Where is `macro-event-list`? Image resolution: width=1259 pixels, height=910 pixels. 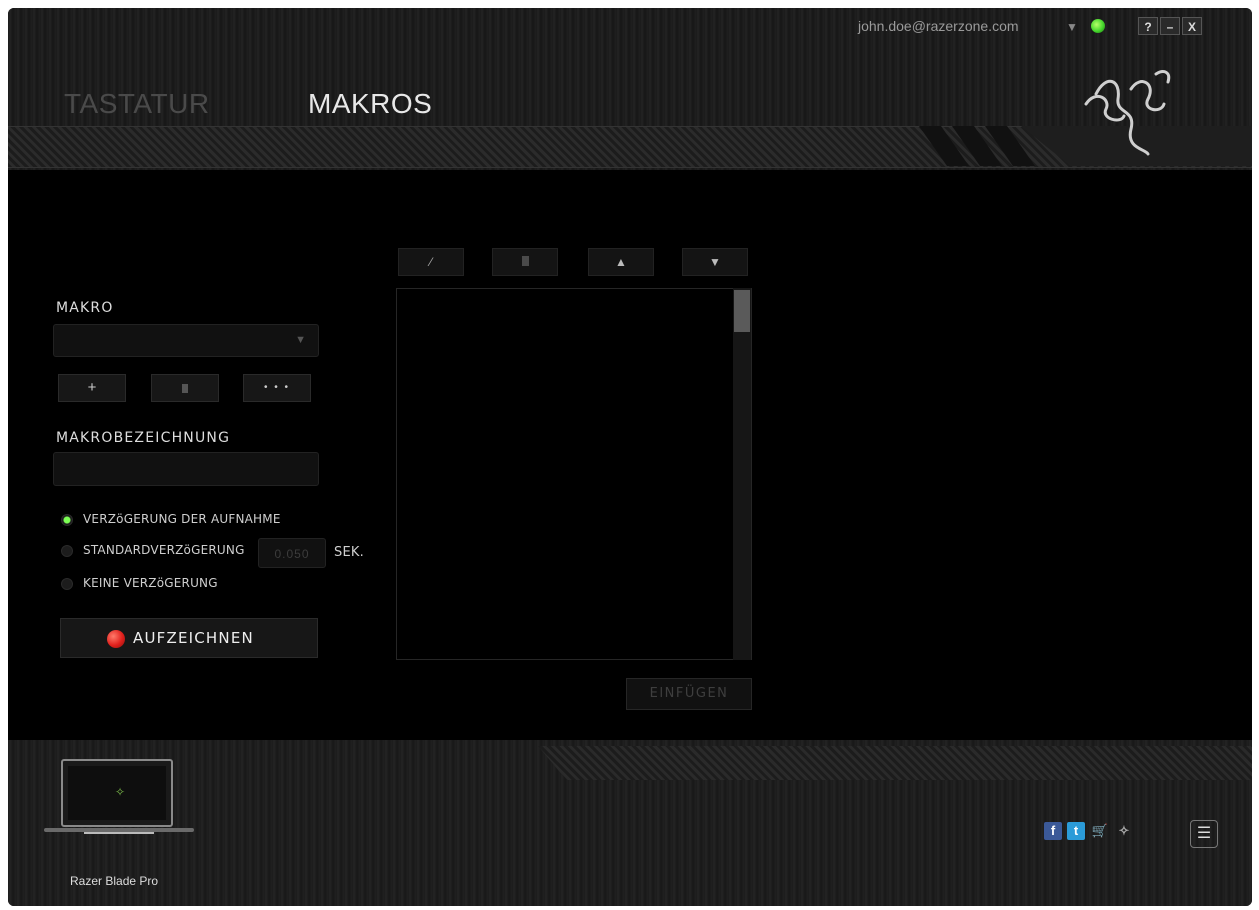 macro-event-list is located at coordinates (574, 474).